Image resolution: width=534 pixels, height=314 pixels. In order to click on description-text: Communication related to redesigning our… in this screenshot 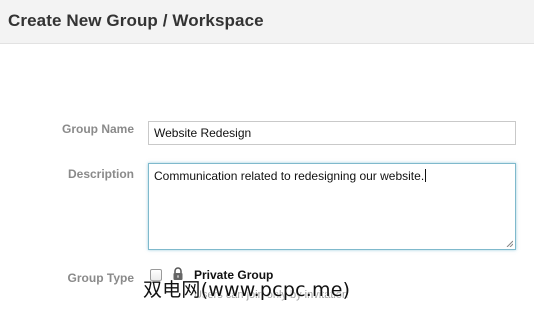, I will do `click(289, 176)`.